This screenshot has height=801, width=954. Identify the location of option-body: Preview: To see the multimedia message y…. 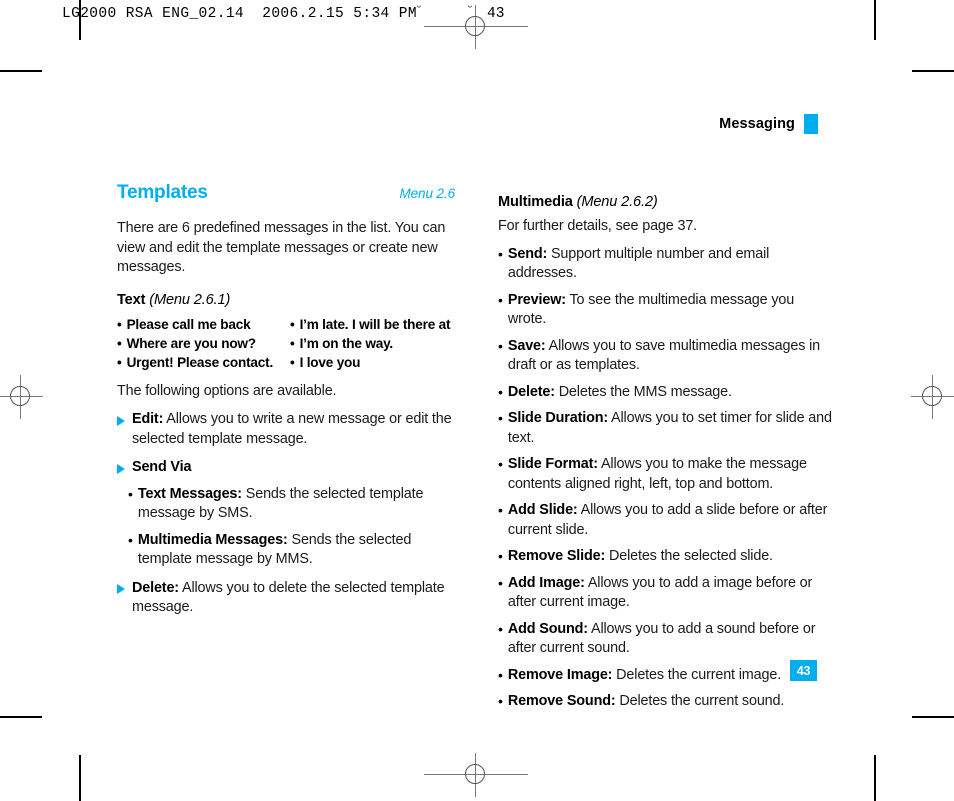
(672, 310).